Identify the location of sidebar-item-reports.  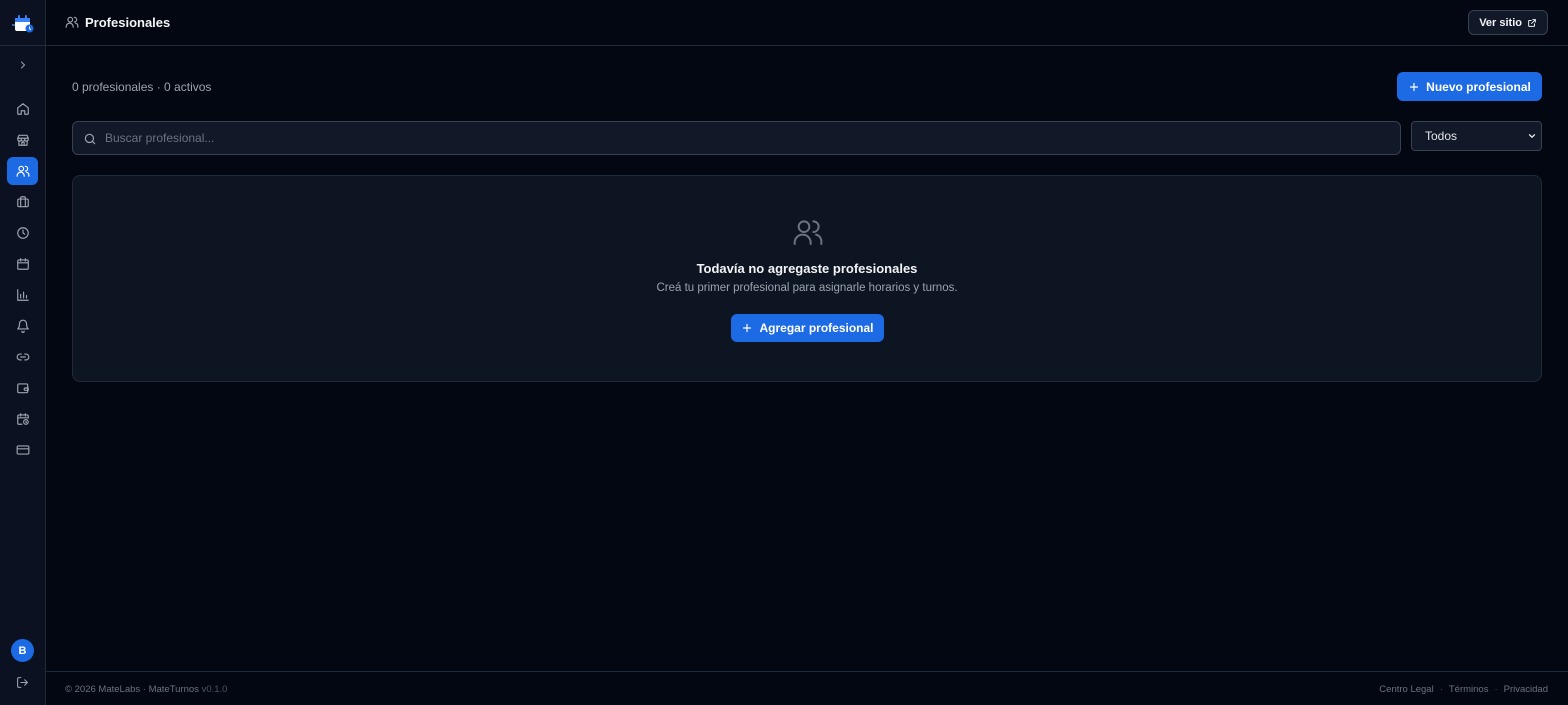
(22, 295).